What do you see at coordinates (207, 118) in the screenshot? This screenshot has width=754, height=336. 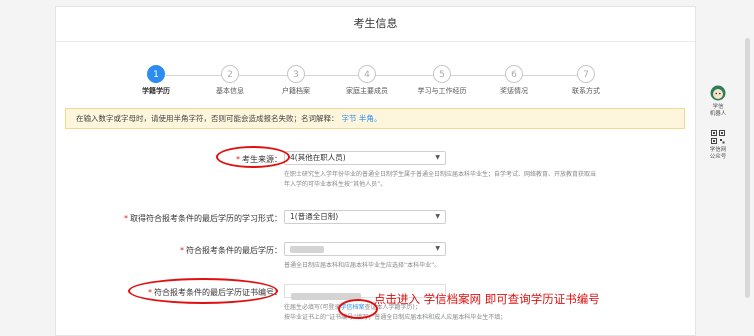 I see `notice-text: 在输入数字或字母时，请使用半角字符，否则可能会造成报名失败；名词解释：` at bounding box center [207, 118].